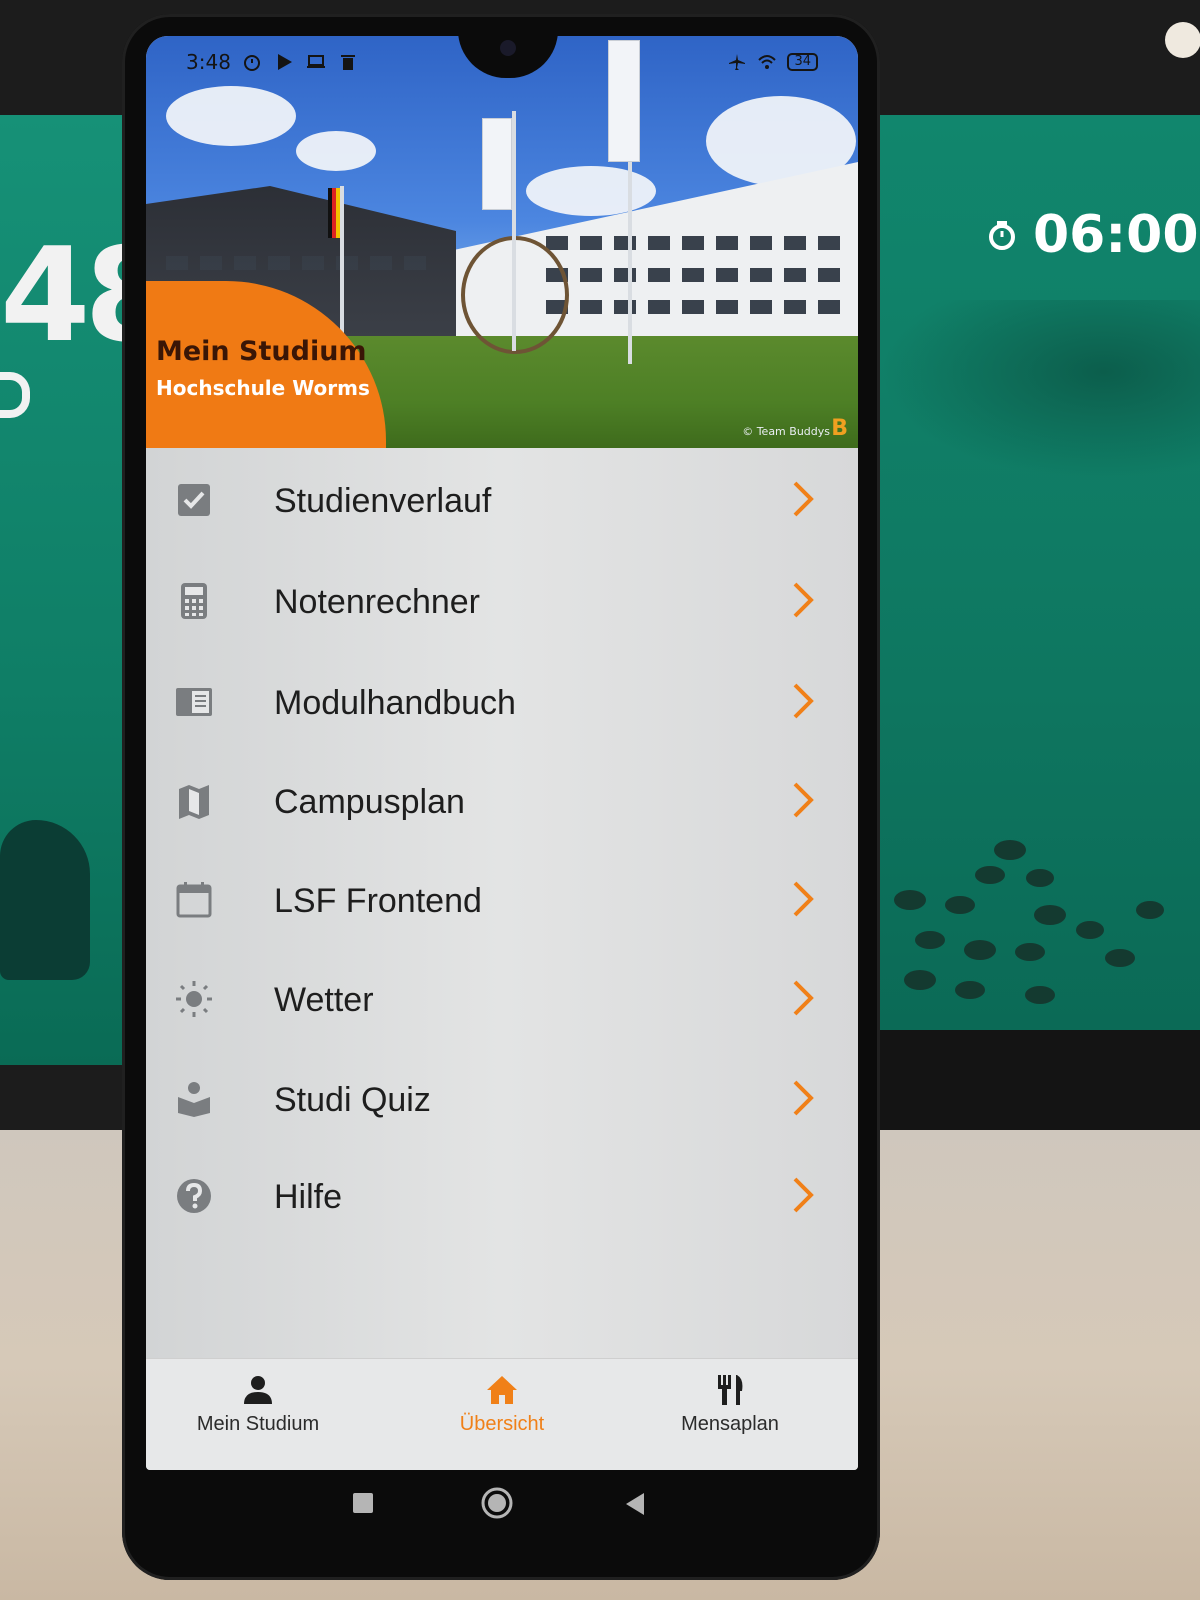  What do you see at coordinates (737, 62) in the screenshot?
I see `airplane-mode-icon` at bounding box center [737, 62].